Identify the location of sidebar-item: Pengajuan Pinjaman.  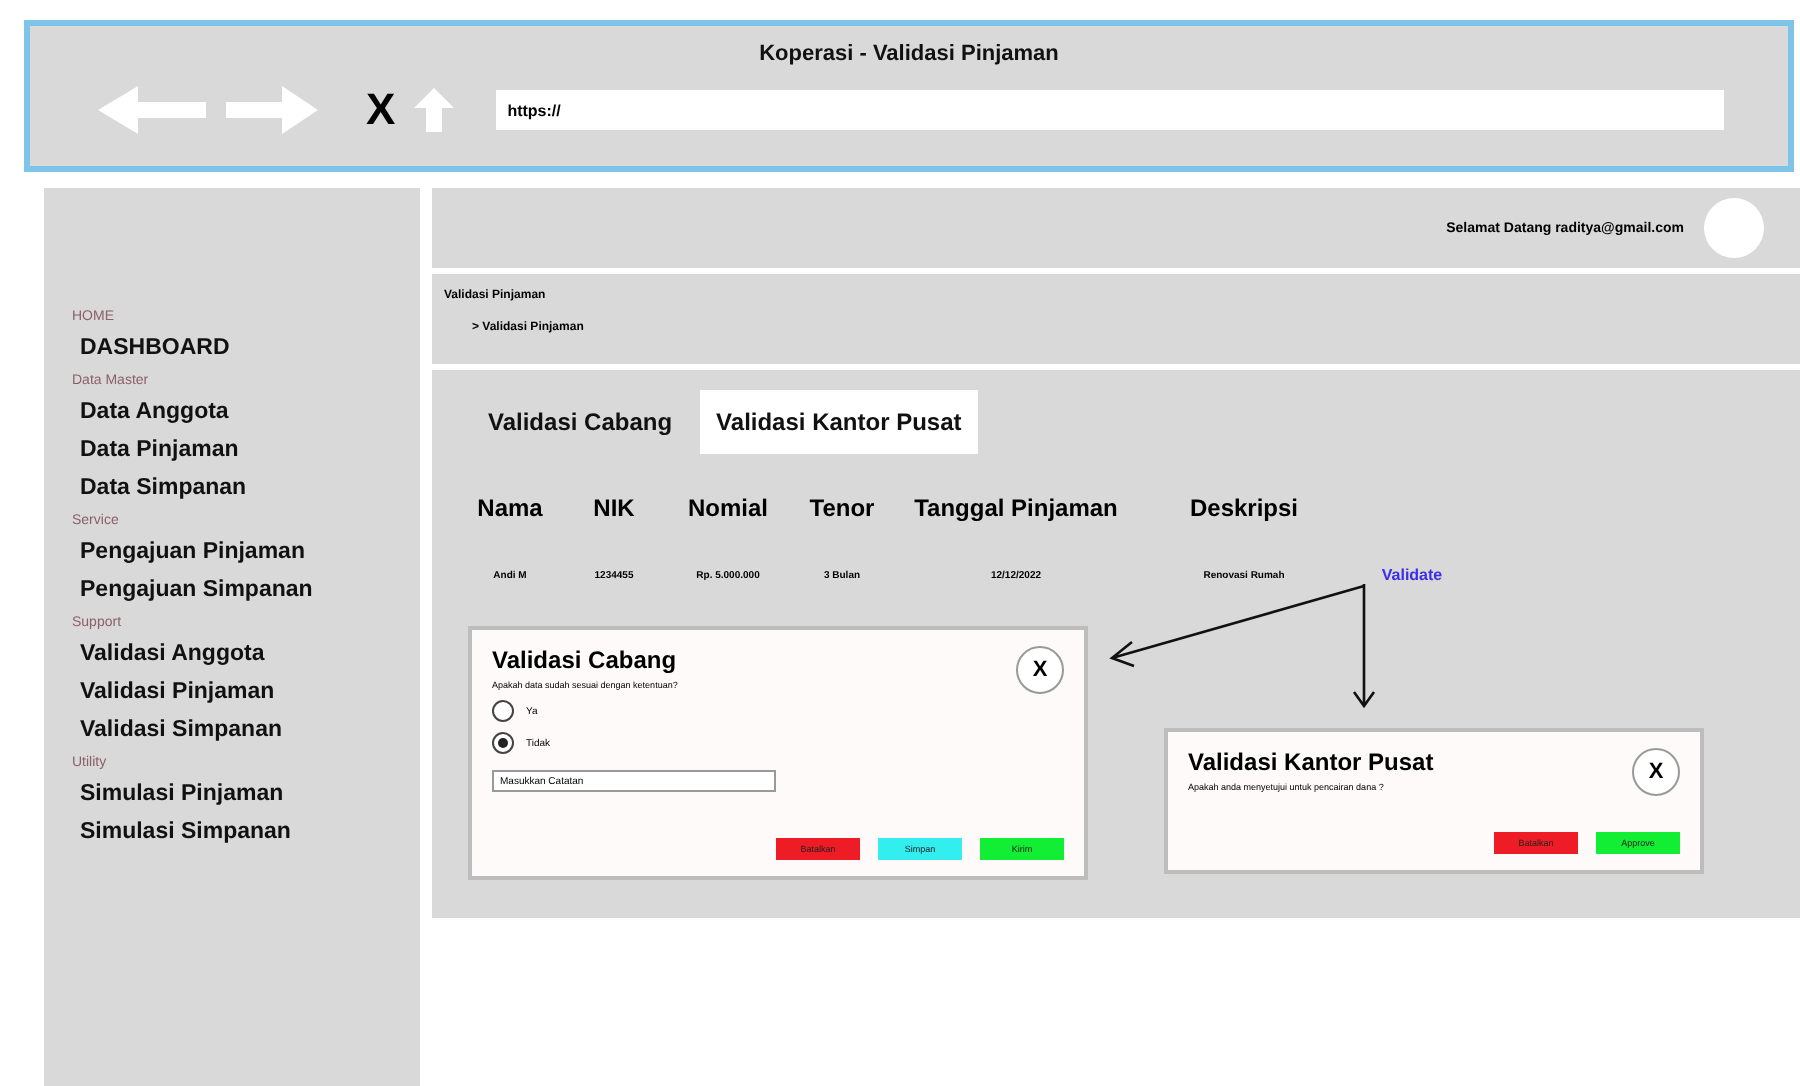
(248, 553).